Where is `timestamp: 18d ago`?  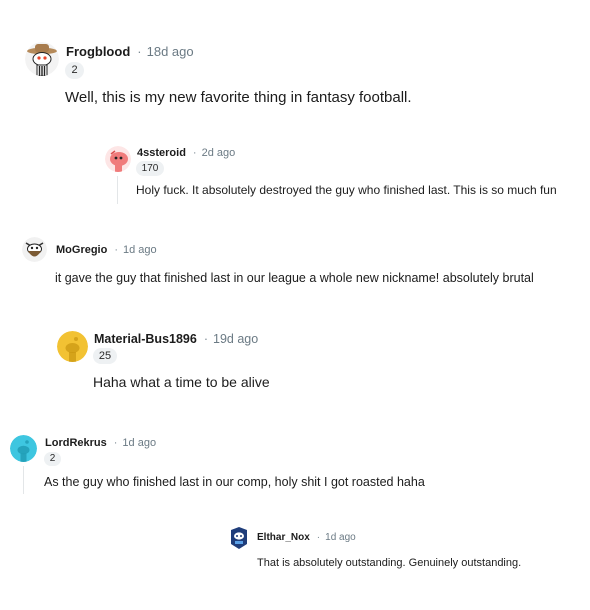
timestamp: 18d ago is located at coordinates (170, 51).